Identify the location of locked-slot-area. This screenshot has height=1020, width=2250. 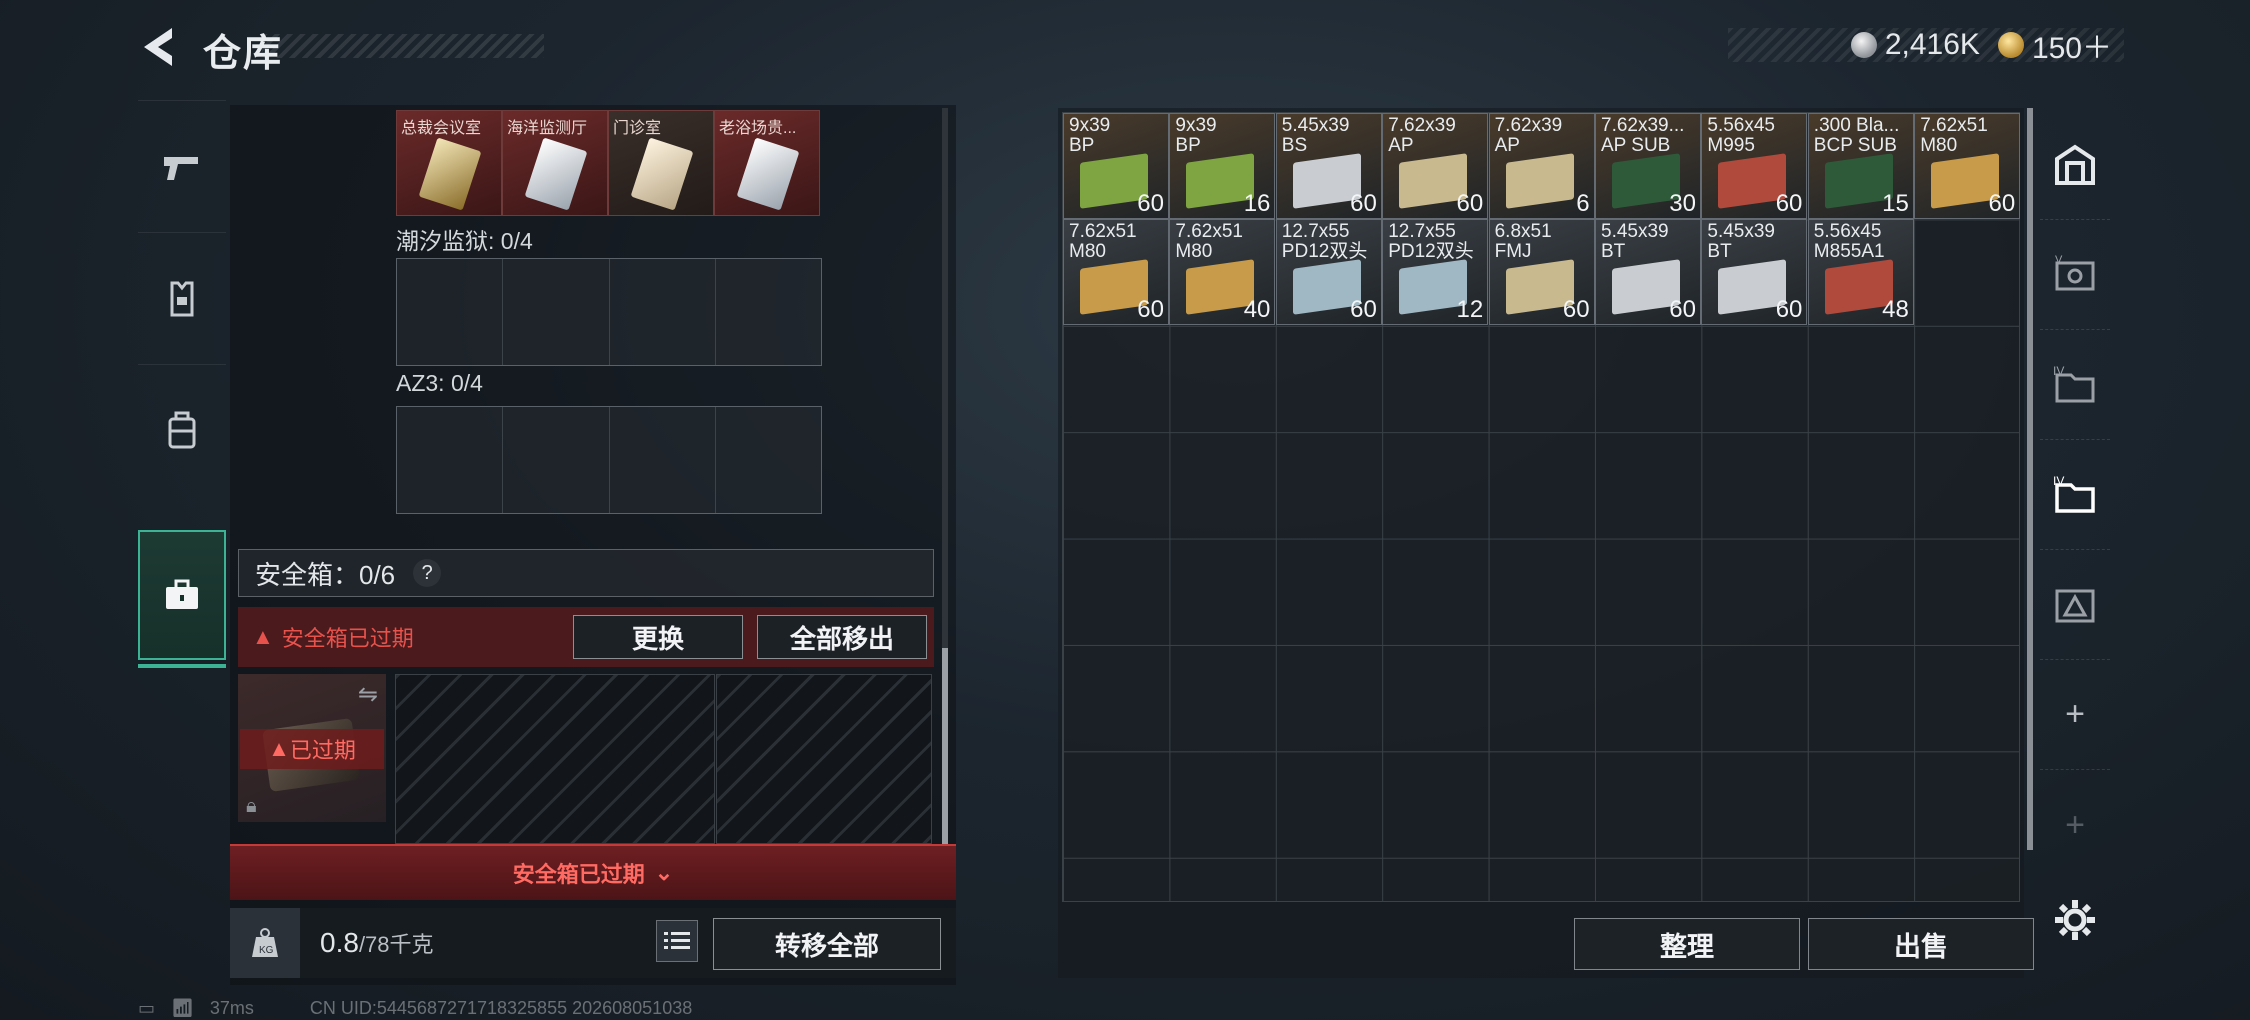
(555, 759).